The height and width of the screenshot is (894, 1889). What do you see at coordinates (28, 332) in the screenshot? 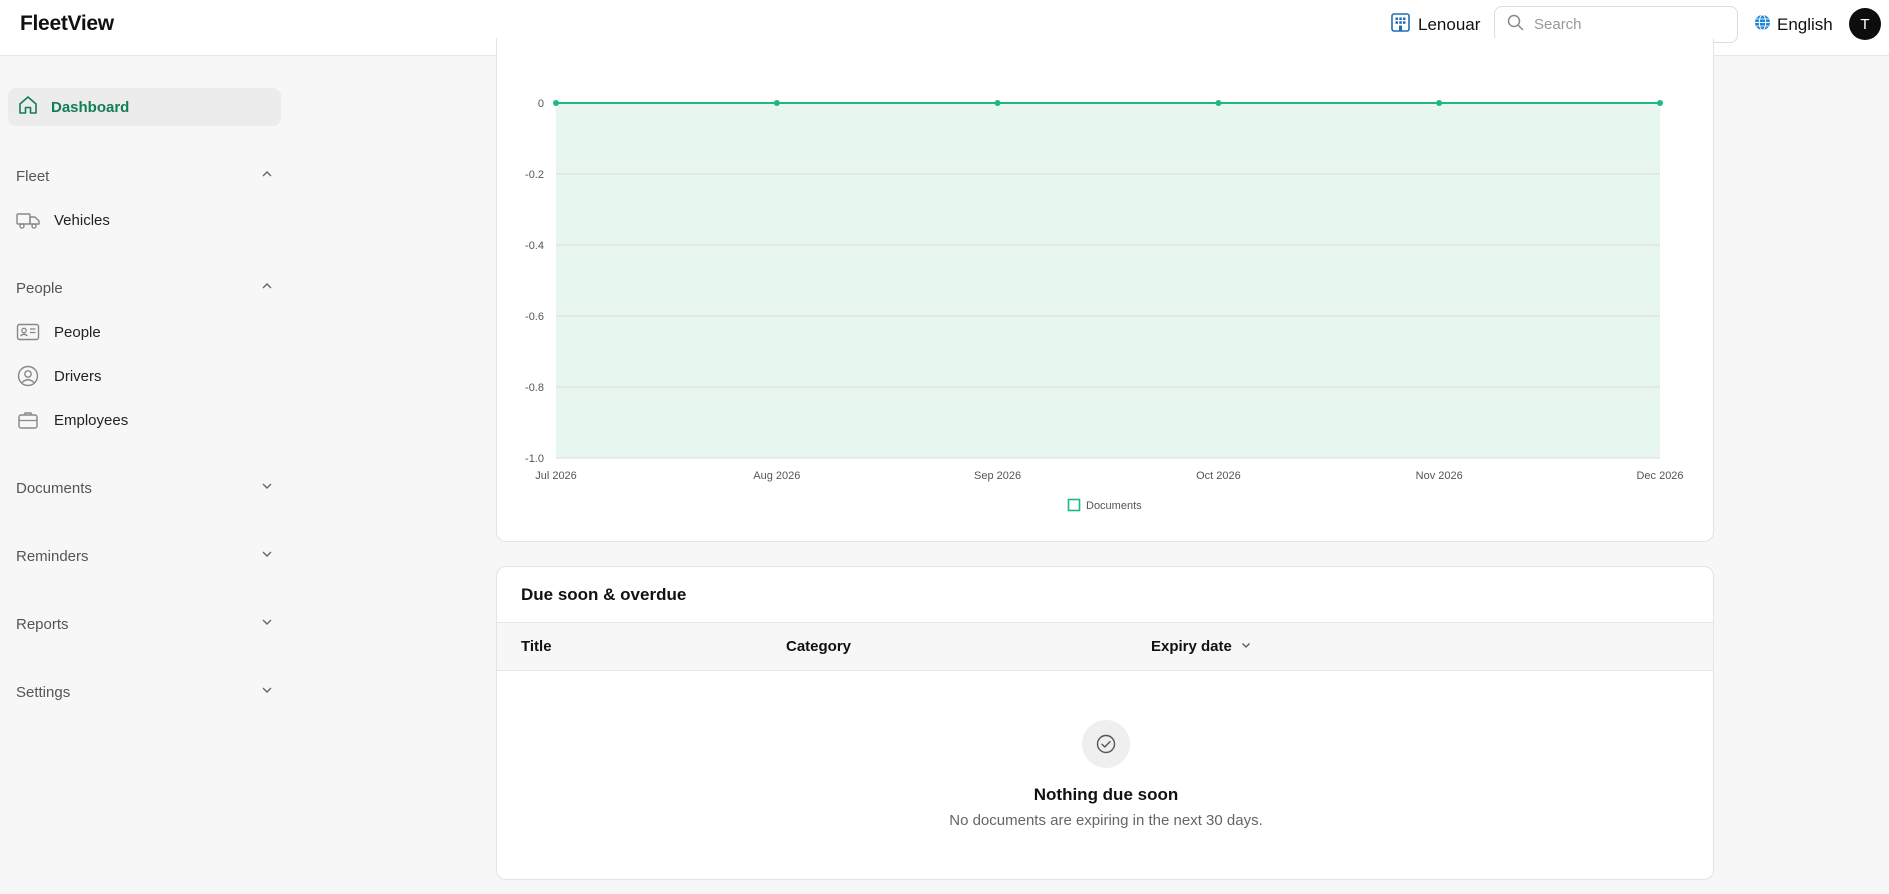
I see `id-card-icon` at bounding box center [28, 332].